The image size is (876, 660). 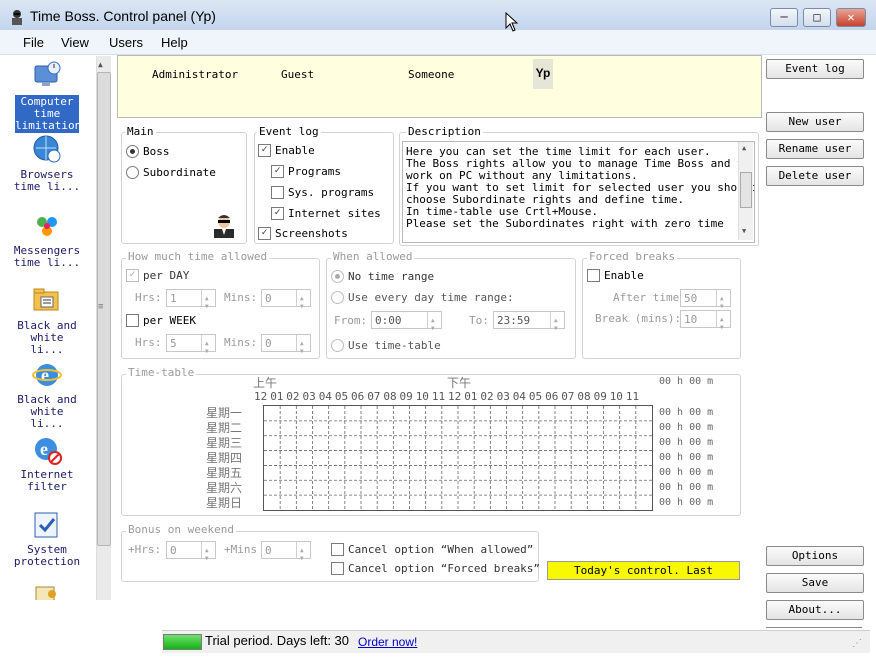 What do you see at coordinates (286, 302) in the screenshot?
I see `day-mins-spinner: 0` at bounding box center [286, 302].